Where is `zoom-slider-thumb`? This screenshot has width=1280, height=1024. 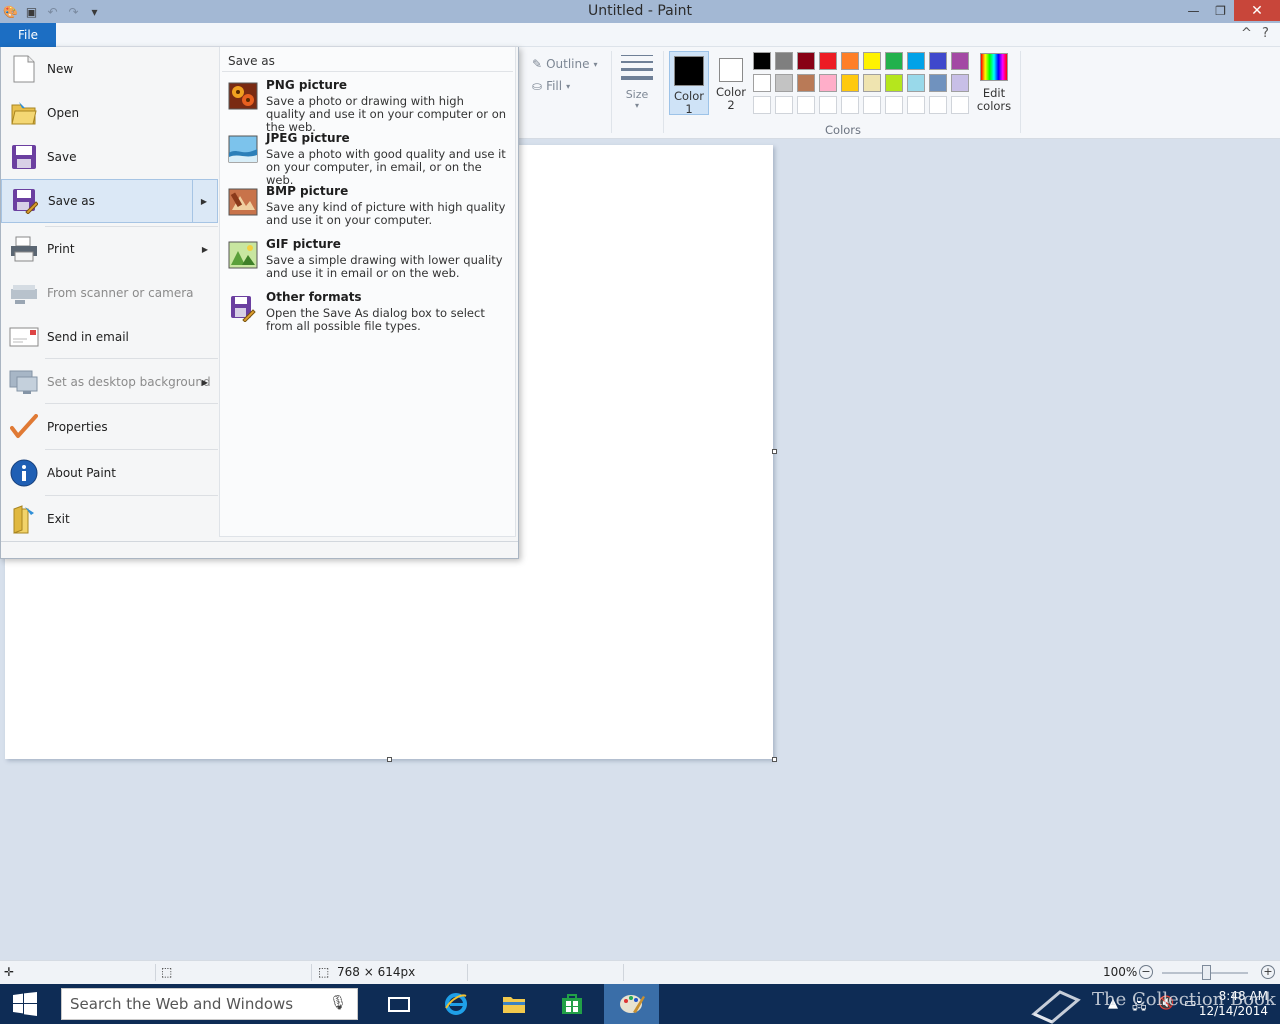
zoom-slider-thumb is located at coordinates (1206, 972).